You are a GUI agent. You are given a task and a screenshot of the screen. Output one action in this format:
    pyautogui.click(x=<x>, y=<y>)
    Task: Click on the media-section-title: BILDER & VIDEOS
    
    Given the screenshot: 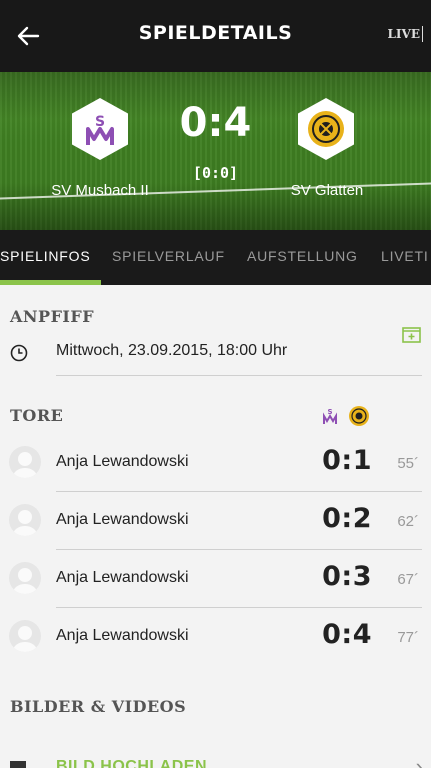 What is the action you would take?
    pyautogui.click(x=98, y=706)
    